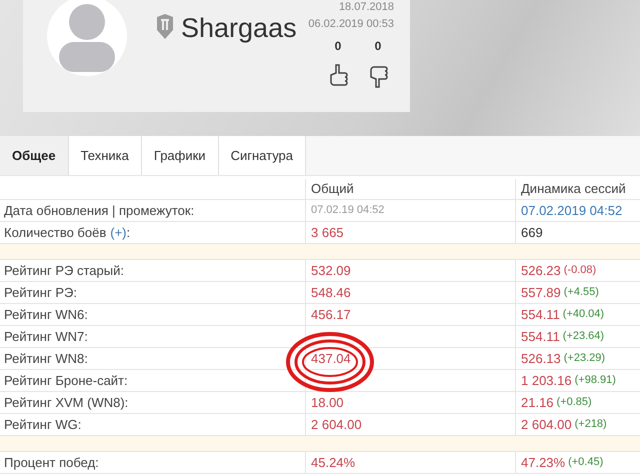 The height and width of the screenshot is (476, 640). I want to click on general-value: 456.17, so click(331, 315).